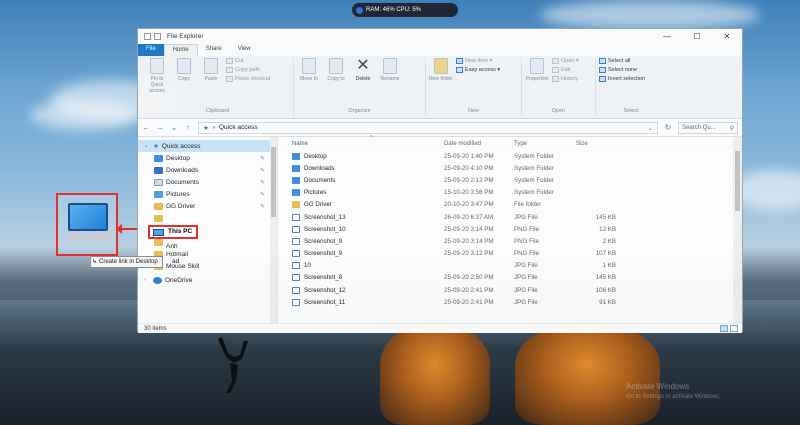 Image resolution: width=800 pixels, height=425 pixels. Describe the element at coordinates (180, 50) in the screenshot. I see `tab-home: Home` at that location.